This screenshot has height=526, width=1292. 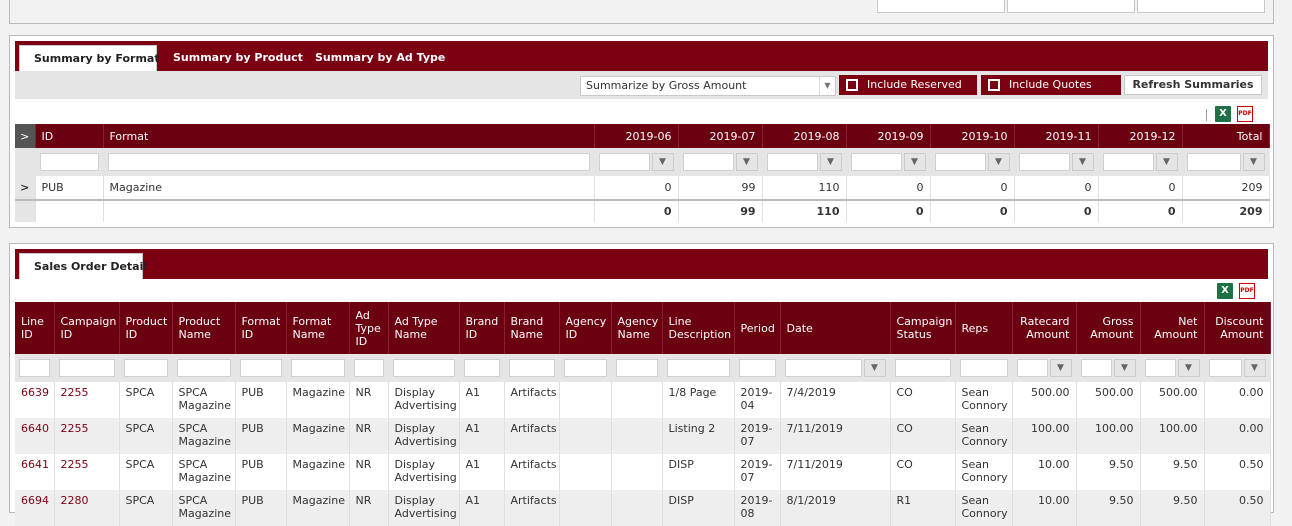 What do you see at coordinates (708, 86) in the screenshot?
I see `summarize-select: Summarize by Gross Amount ▼` at bounding box center [708, 86].